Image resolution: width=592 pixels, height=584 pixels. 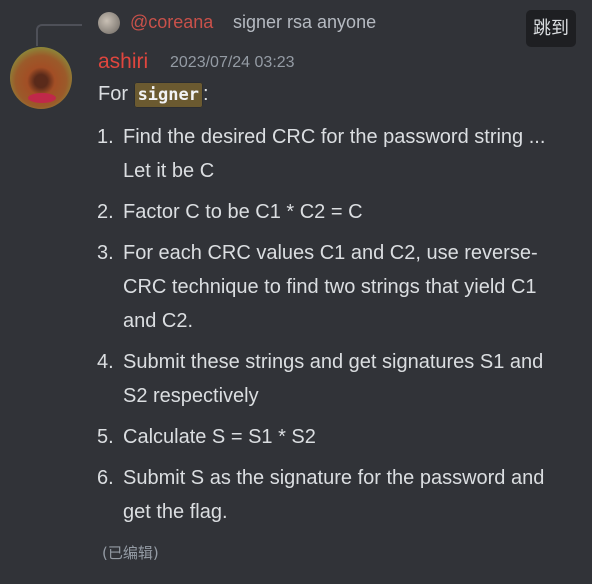 What do you see at coordinates (105, 478) in the screenshot?
I see `item-number: 6.` at bounding box center [105, 478].